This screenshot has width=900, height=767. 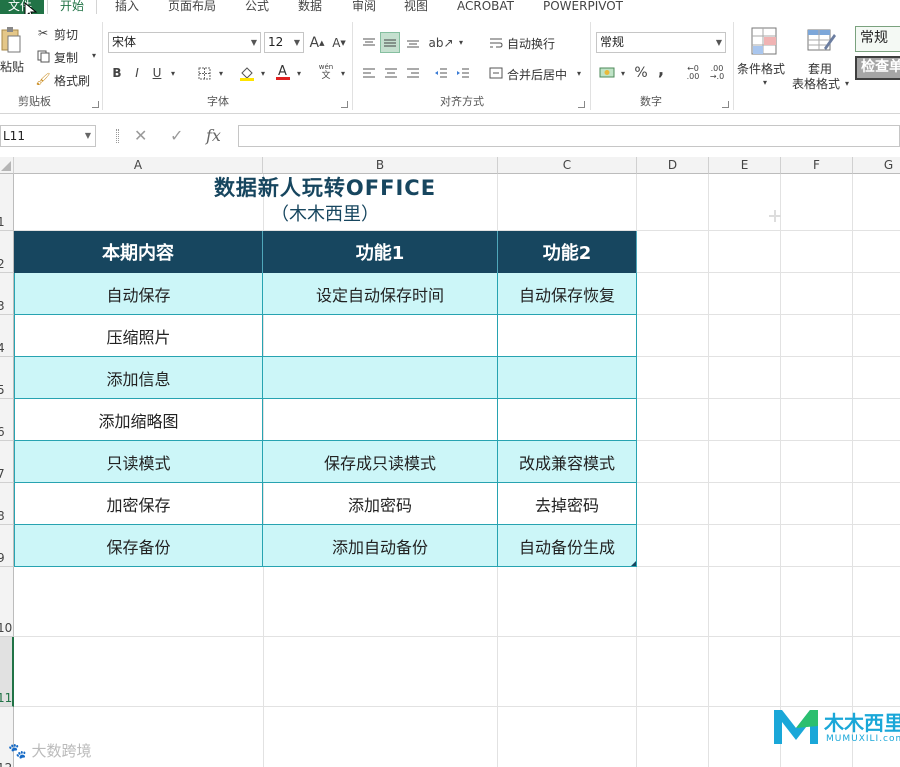 I want to click on orientation-dropdown-icon: ▾, so click(x=461, y=42).